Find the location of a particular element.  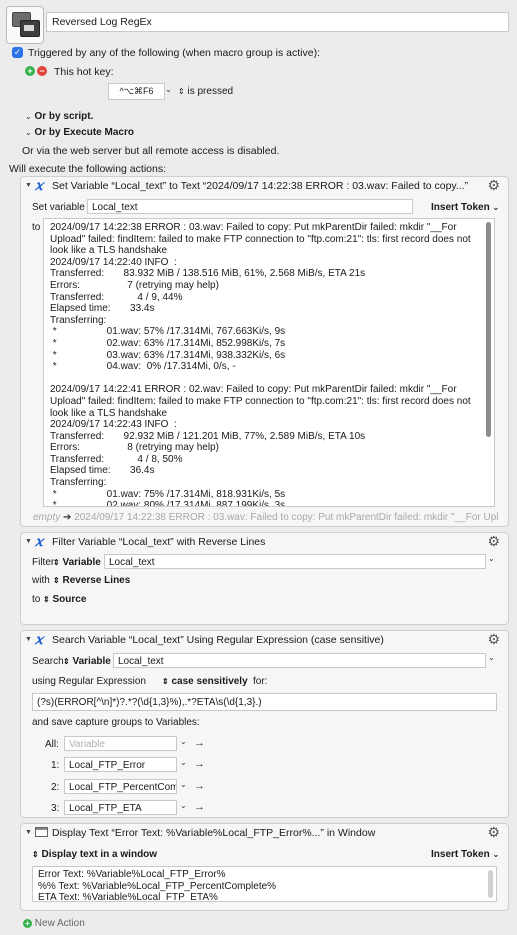

group-label-all: All: is located at coordinates (52, 744).